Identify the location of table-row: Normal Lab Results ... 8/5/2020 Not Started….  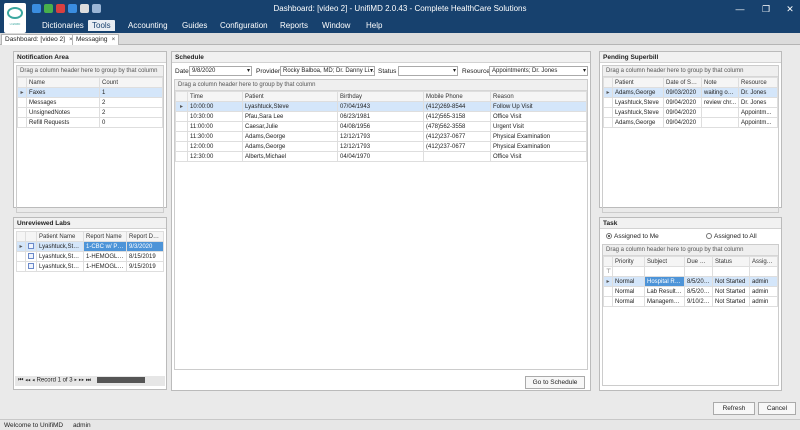
(690, 291).